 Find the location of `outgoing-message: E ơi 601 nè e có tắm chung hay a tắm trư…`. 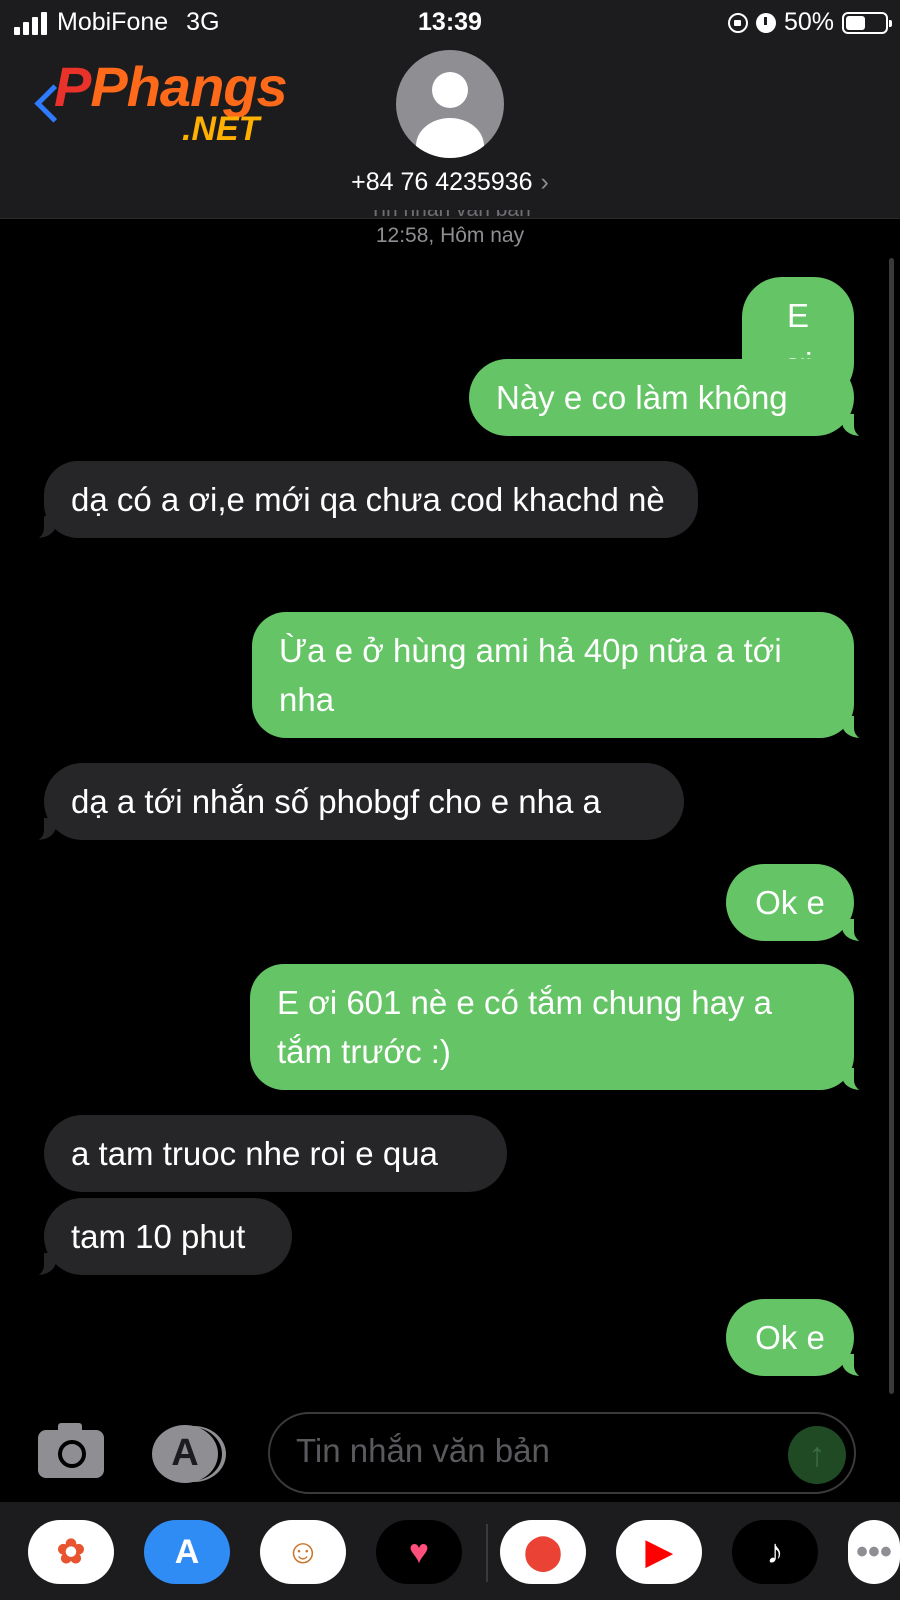

outgoing-message: E ơi 601 nè e có tắm chung hay a tắm trư… is located at coordinates (563, 1028).